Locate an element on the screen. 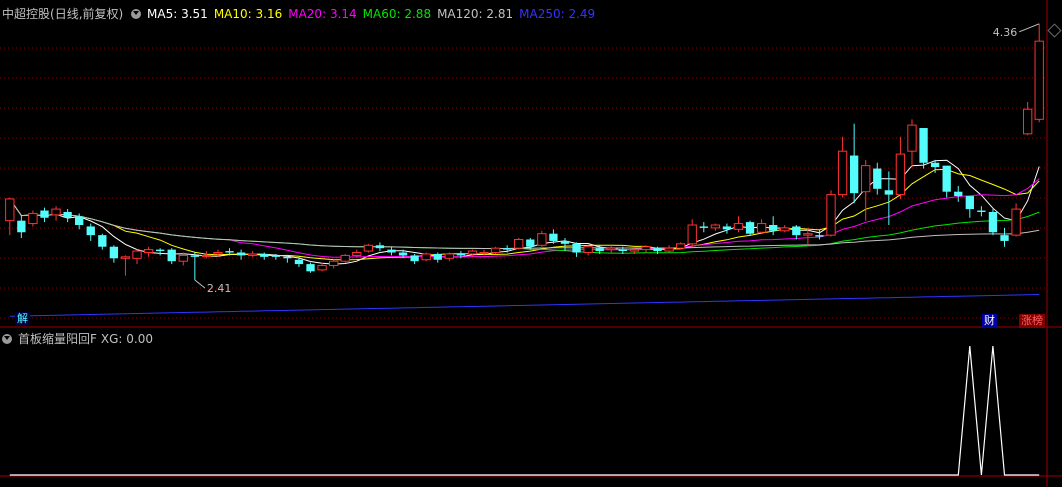 This screenshot has width=1062, height=487. ma250-line is located at coordinates (524, 305).